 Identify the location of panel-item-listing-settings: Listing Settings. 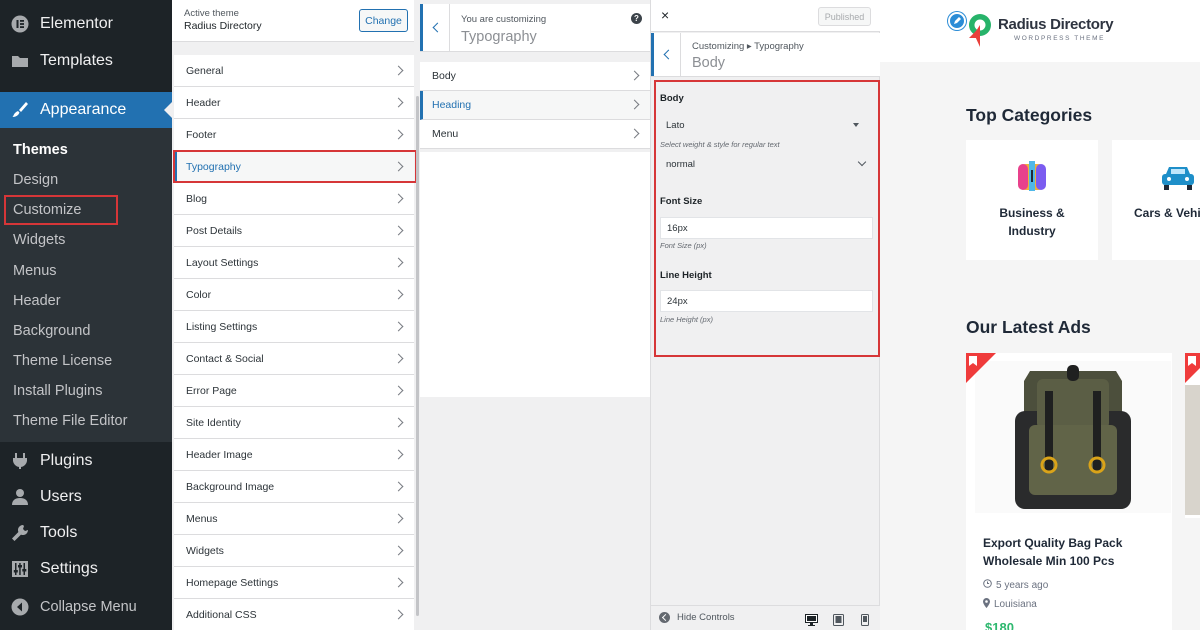
(294, 327).